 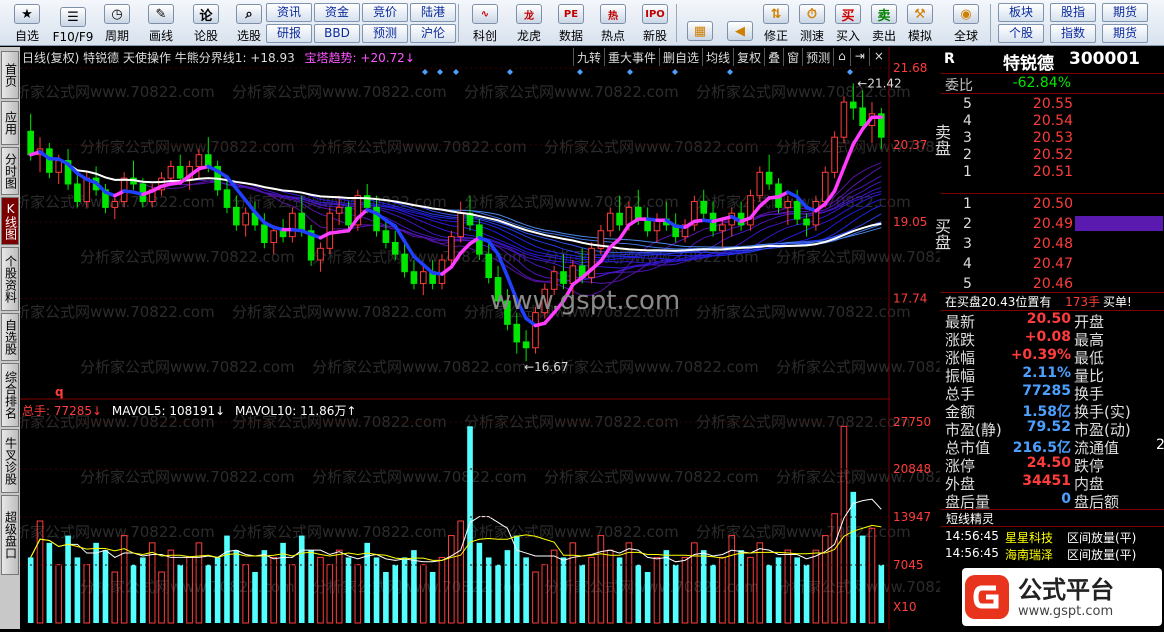 I want to click on left-tab-1: 应用, so click(x=10, y=123).